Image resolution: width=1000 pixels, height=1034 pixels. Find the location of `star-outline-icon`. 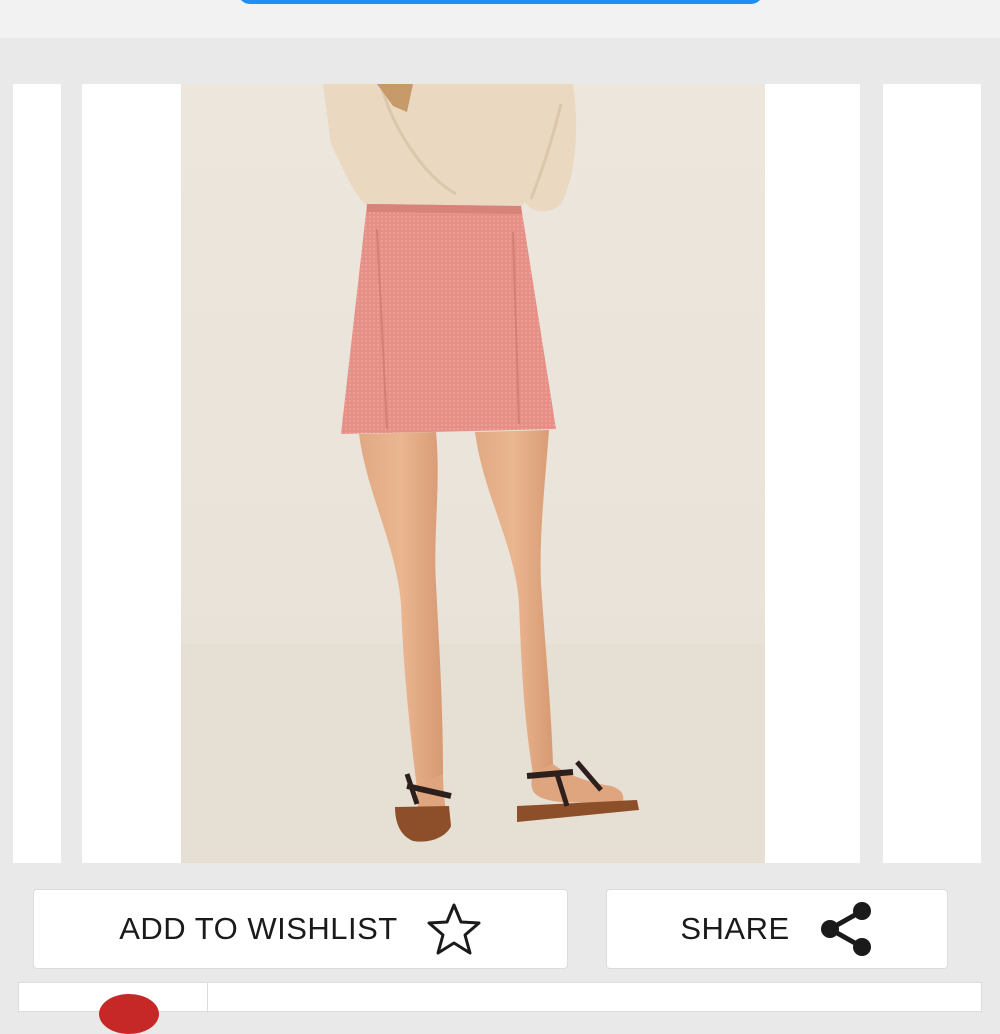

star-outline-icon is located at coordinates (454, 929).